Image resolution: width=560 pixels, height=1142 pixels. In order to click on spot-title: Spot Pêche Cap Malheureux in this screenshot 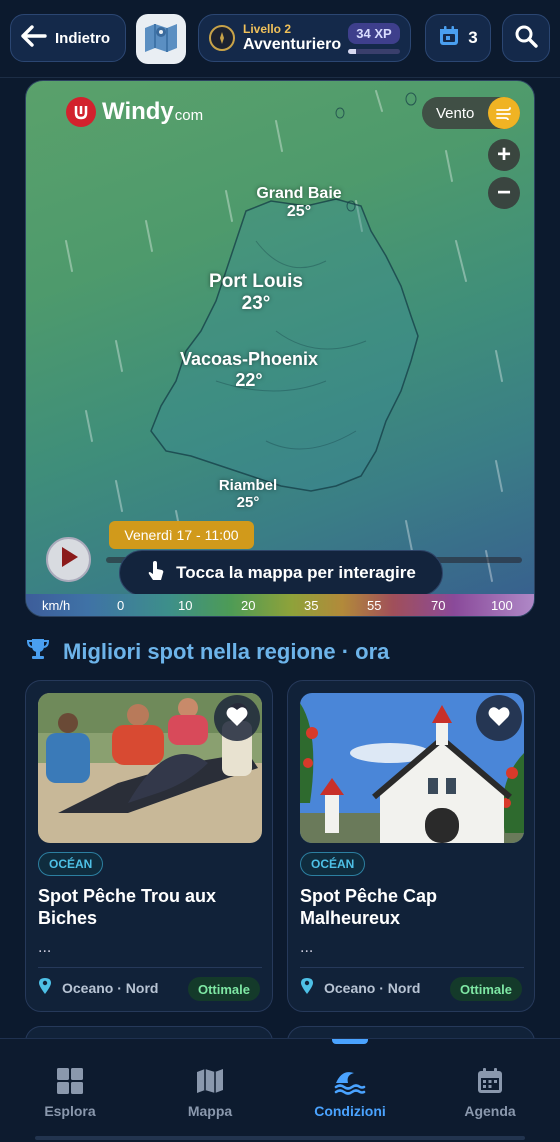, I will do `click(369, 907)`.